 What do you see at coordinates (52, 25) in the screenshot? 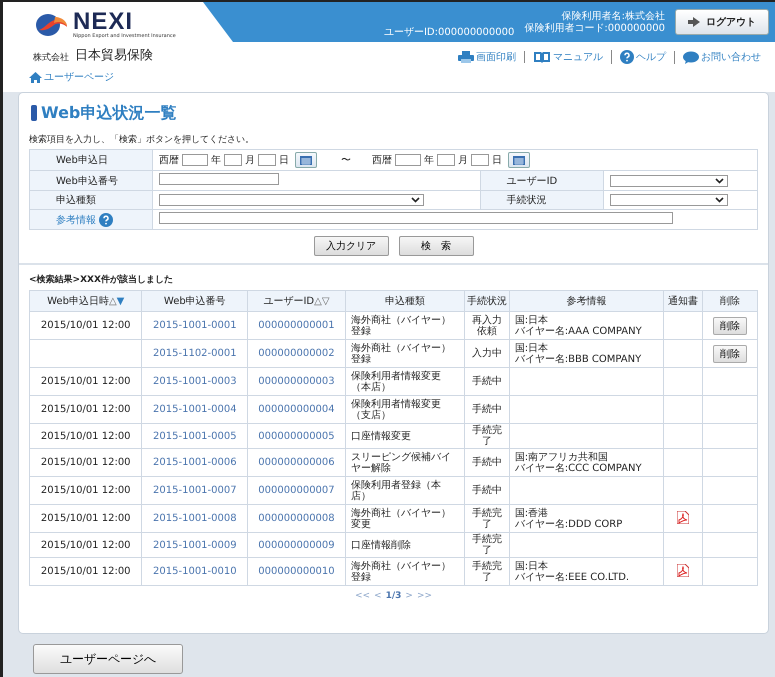
I see `swirl-logo-icon` at bounding box center [52, 25].